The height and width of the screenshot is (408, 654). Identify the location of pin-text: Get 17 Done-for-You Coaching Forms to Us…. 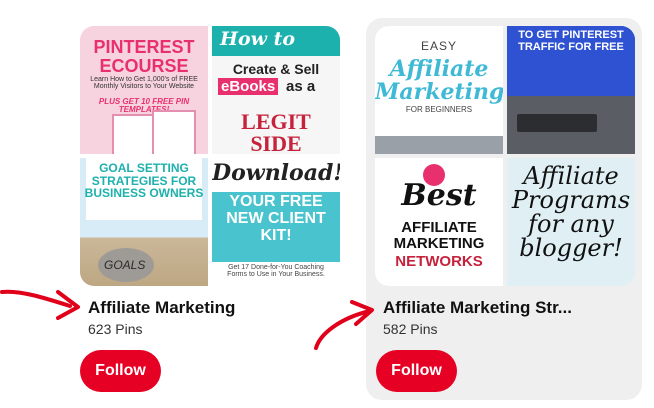
(276, 271).